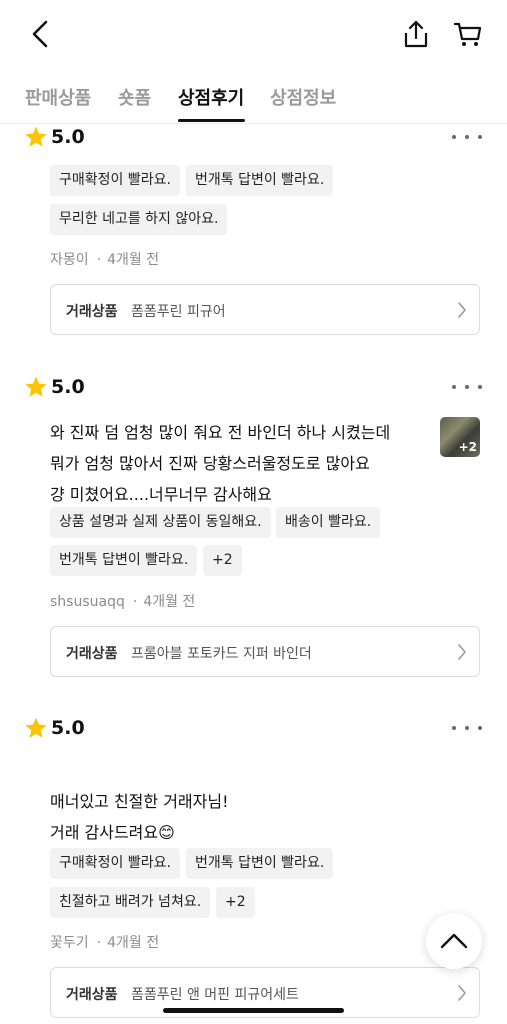  Describe the element at coordinates (210, 463) in the screenshot. I see `review-text-line: 뭐가 엄청 많아서 진짜 당황스러울정도로 많아요` at that location.